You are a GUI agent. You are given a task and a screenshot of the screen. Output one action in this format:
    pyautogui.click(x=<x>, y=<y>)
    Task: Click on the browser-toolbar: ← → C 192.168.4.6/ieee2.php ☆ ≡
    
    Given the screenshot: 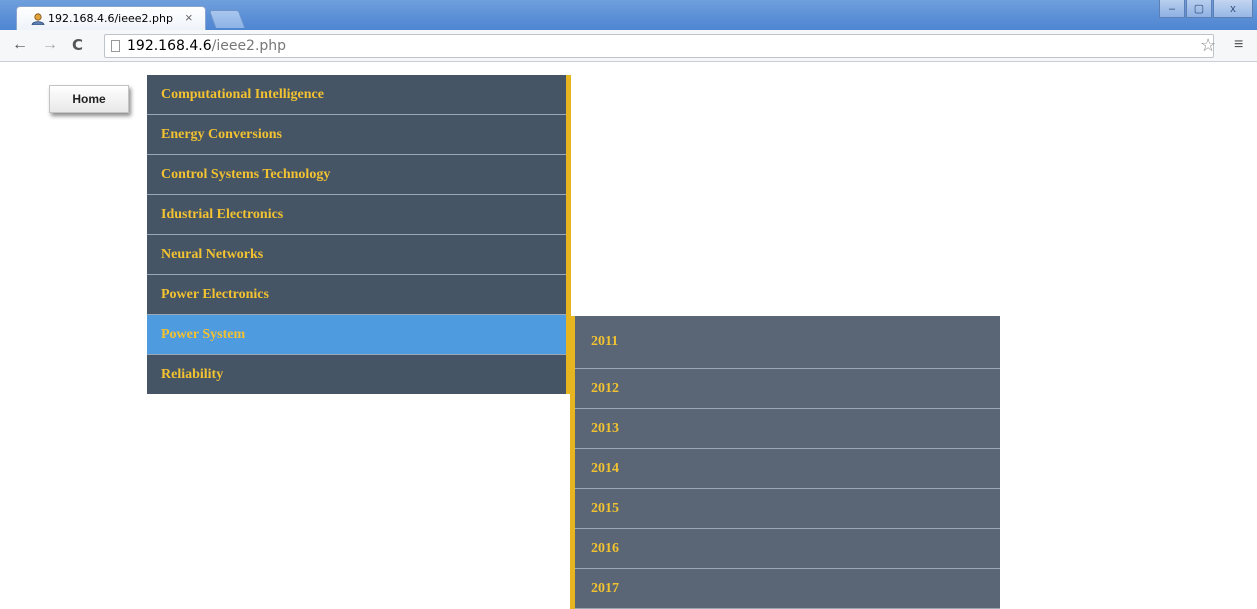 What is the action you would take?
    pyautogui.click(x=628, y=46)
    